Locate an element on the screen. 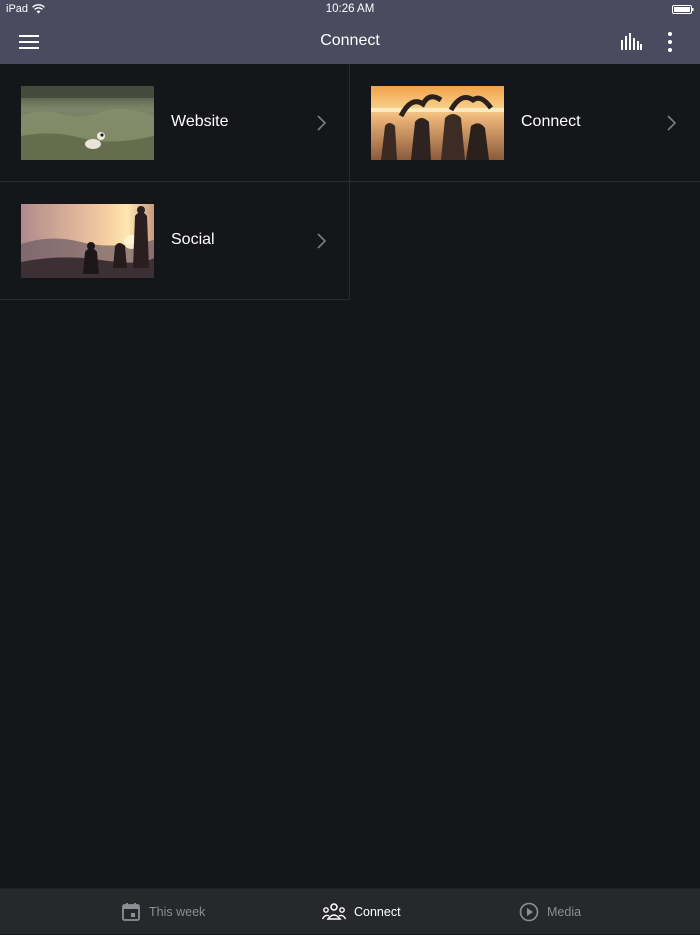 The width and height of the screenshot is (700, 935). calendar-icon is located at coordinates (131, 912).